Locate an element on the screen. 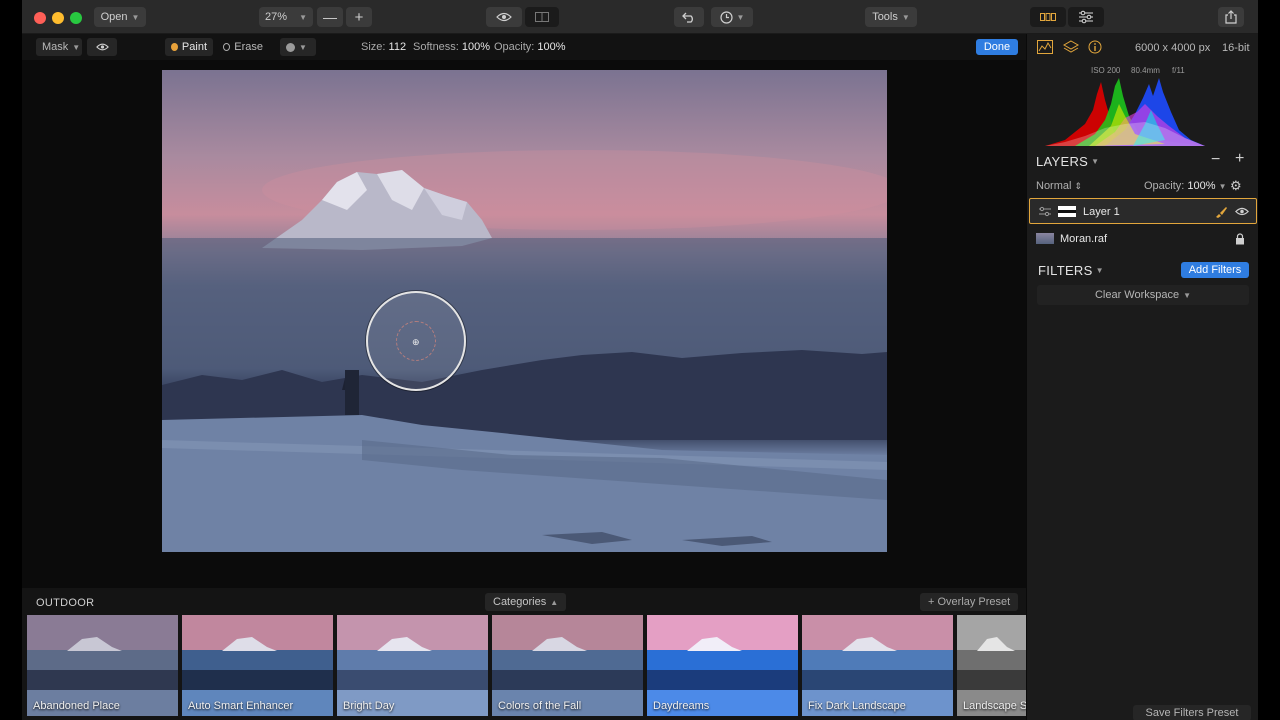 The width and height of the screenshot is (1280, 720). filters-toggle-button is located at coordinates (1086, 17).